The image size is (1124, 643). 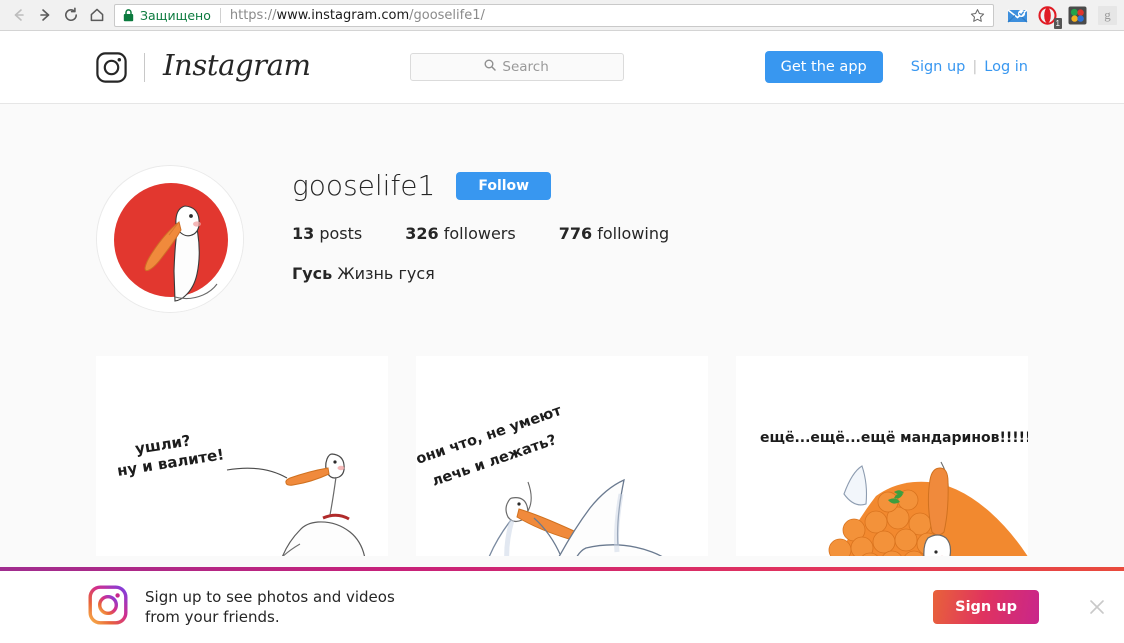 What do you see at coordinates (575, 233) in the screenshot?
I see `stat-following-count: 776` at bounding box center [575, 233].